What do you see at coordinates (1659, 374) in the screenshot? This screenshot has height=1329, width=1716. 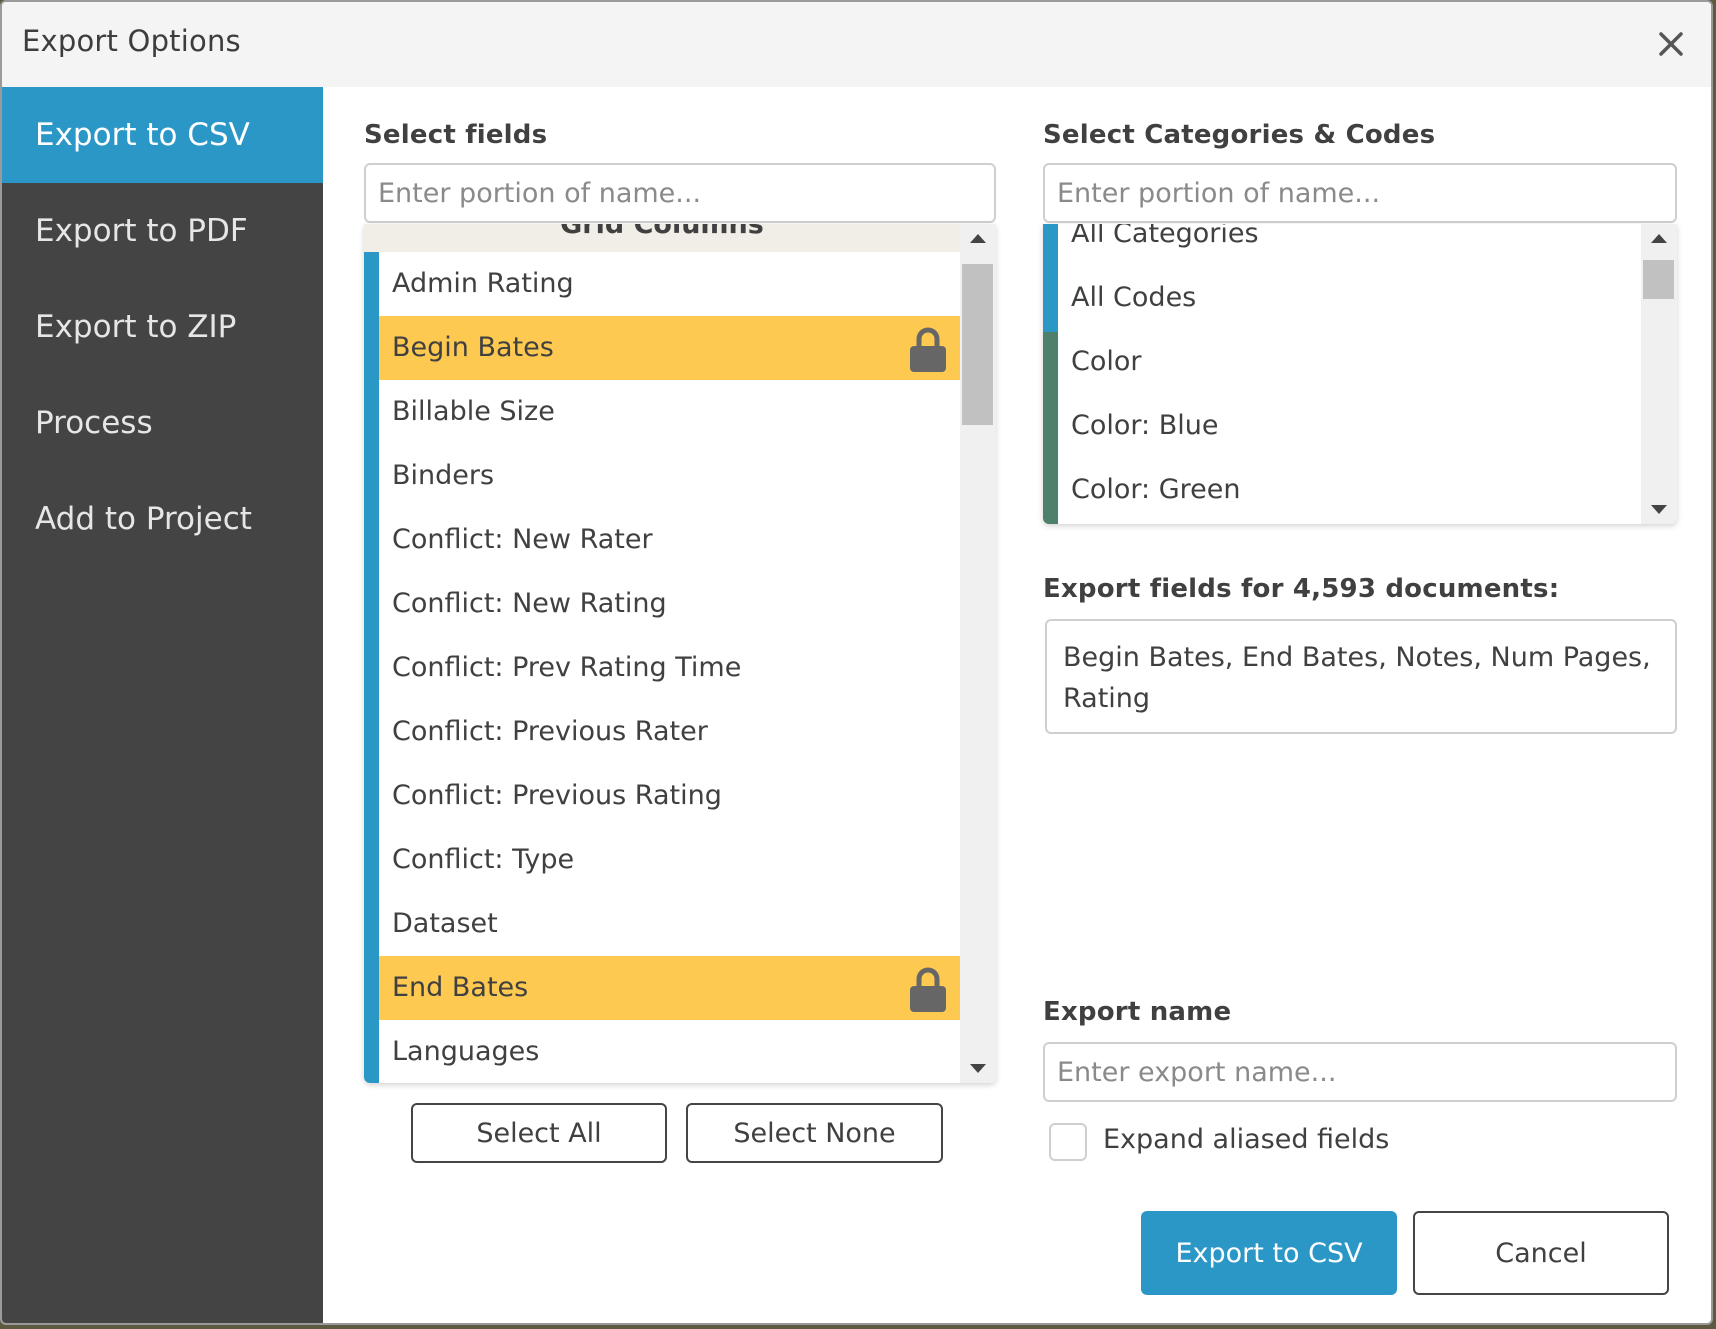 I see `categories-scrollbar` at bounding box center [1659, 374].